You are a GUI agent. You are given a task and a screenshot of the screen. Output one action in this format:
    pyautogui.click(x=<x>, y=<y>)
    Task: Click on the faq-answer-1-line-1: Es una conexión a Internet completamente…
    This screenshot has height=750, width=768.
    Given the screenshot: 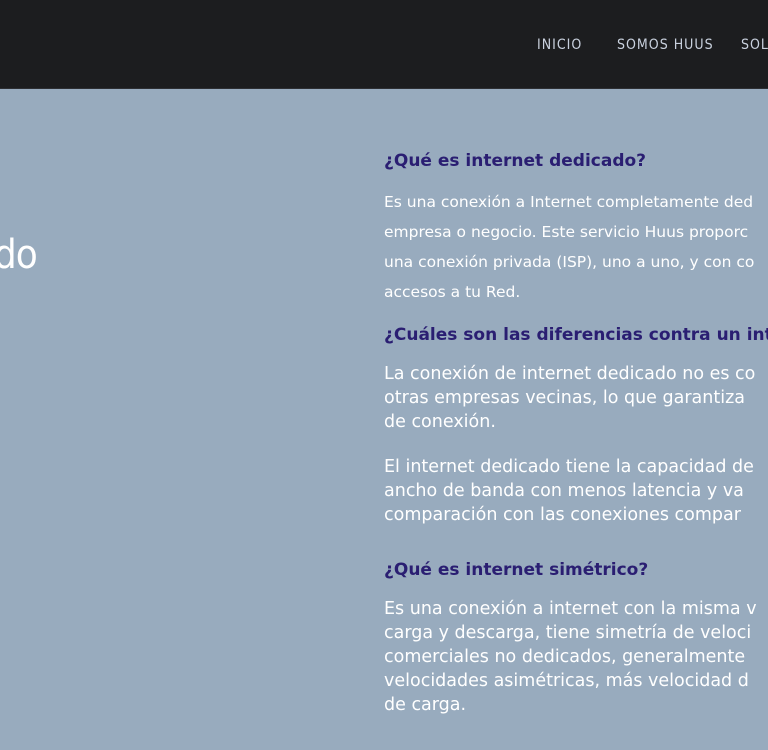 What is the action you would take?
    pyautogui.click(x=569, y=202)
    